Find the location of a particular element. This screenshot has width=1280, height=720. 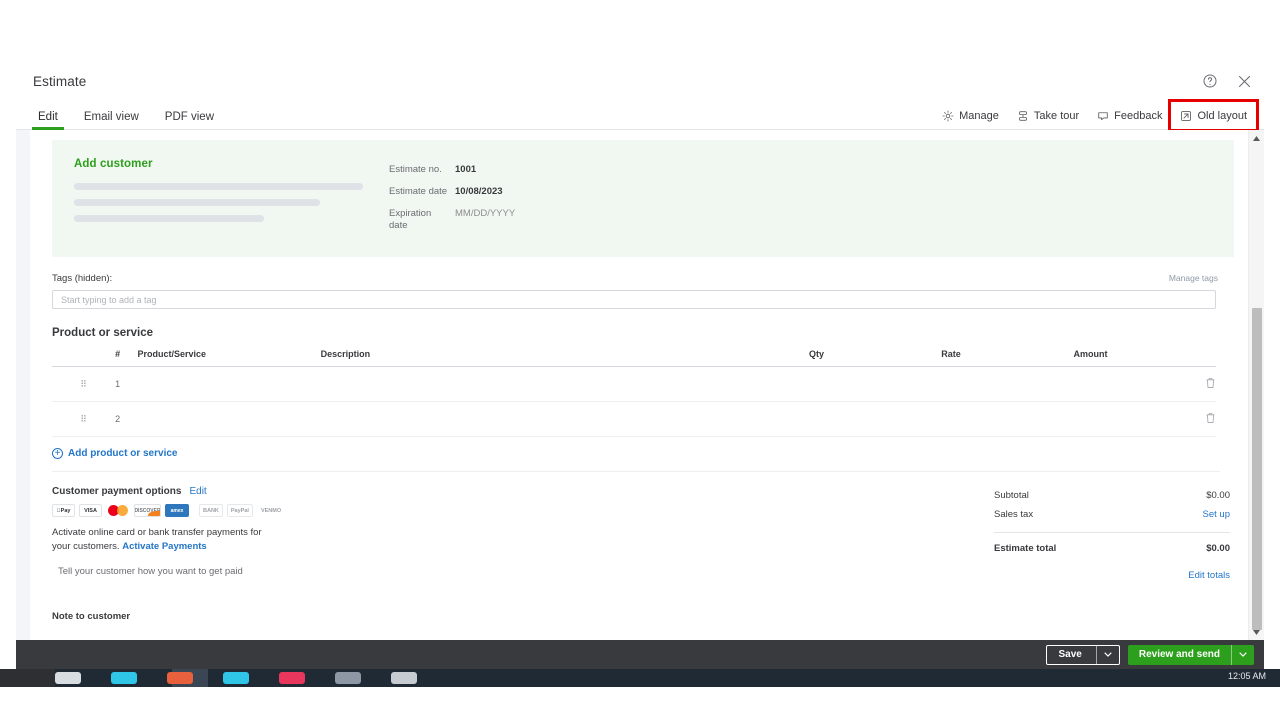

tag-input: Start typing to add a tag is located at coordinates (634, 299).